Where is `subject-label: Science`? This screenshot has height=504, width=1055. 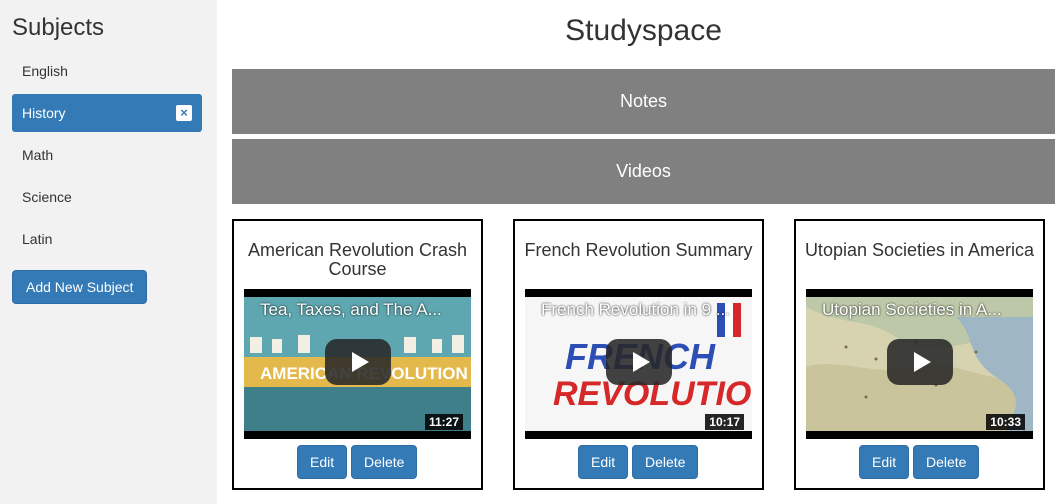
subject-label: Science is located at coordinates (47, 197).